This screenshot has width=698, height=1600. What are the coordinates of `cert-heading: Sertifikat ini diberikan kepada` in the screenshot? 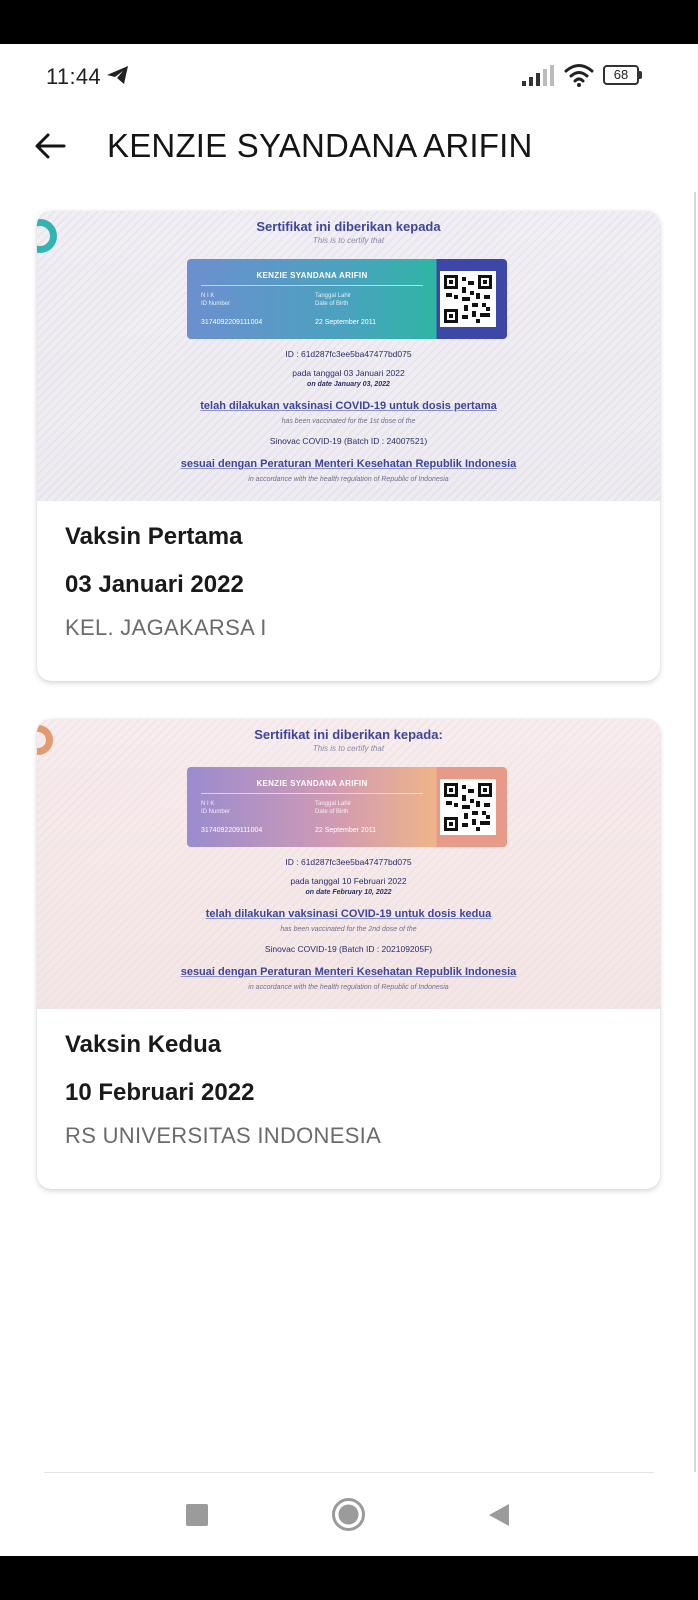 It's located at (348, 226).